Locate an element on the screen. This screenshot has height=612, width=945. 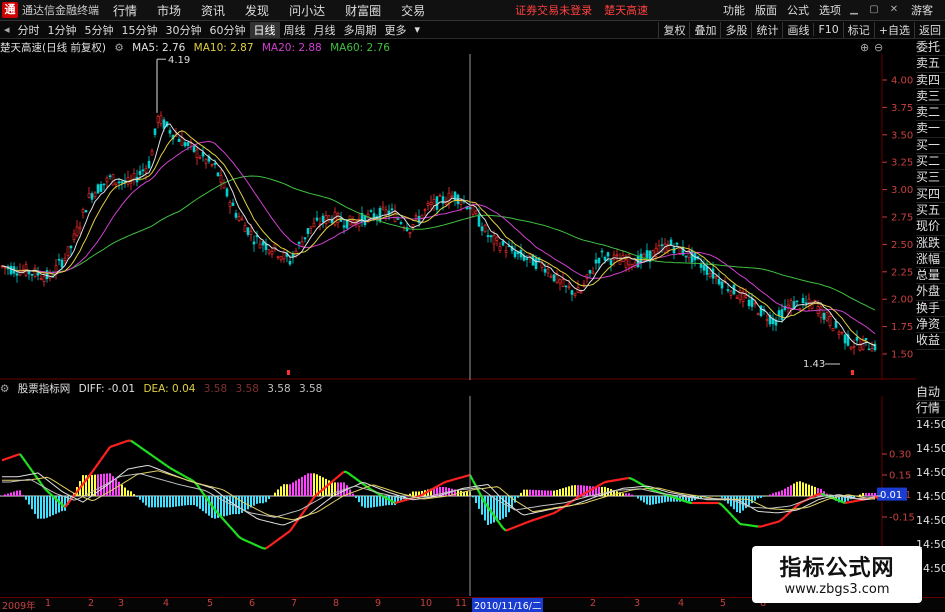
side-label: 涨幅 is located at coordinates (930, 260).